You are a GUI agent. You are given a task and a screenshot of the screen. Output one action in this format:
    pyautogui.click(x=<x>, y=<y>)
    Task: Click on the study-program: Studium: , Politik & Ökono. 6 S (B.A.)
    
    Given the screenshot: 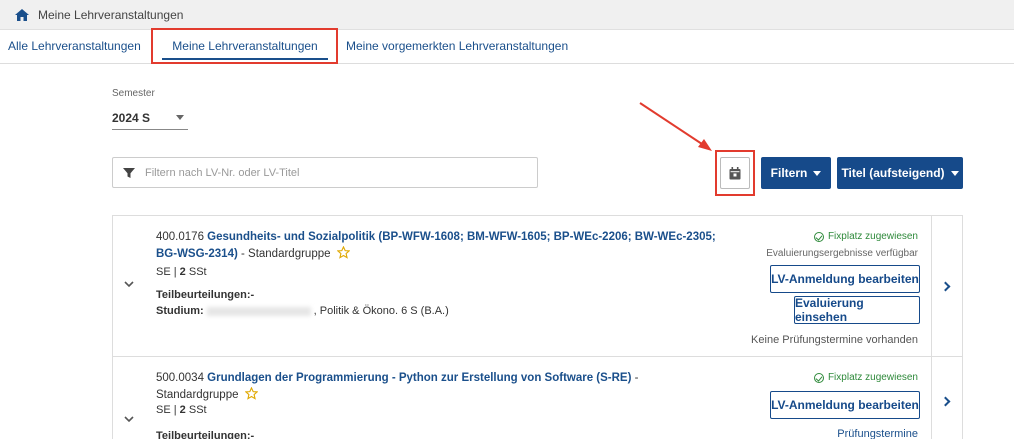 What is the action you would take?
    pyautogui.click(x=302, y=311)
    